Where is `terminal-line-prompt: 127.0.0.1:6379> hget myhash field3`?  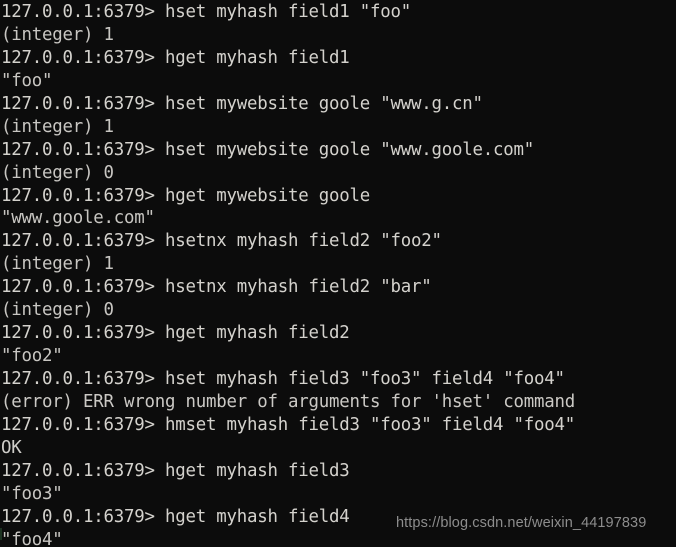
terminal-line-prompt: 127.0.0.1:6379> hget myhash field3 is located at coordinates (175, 470).